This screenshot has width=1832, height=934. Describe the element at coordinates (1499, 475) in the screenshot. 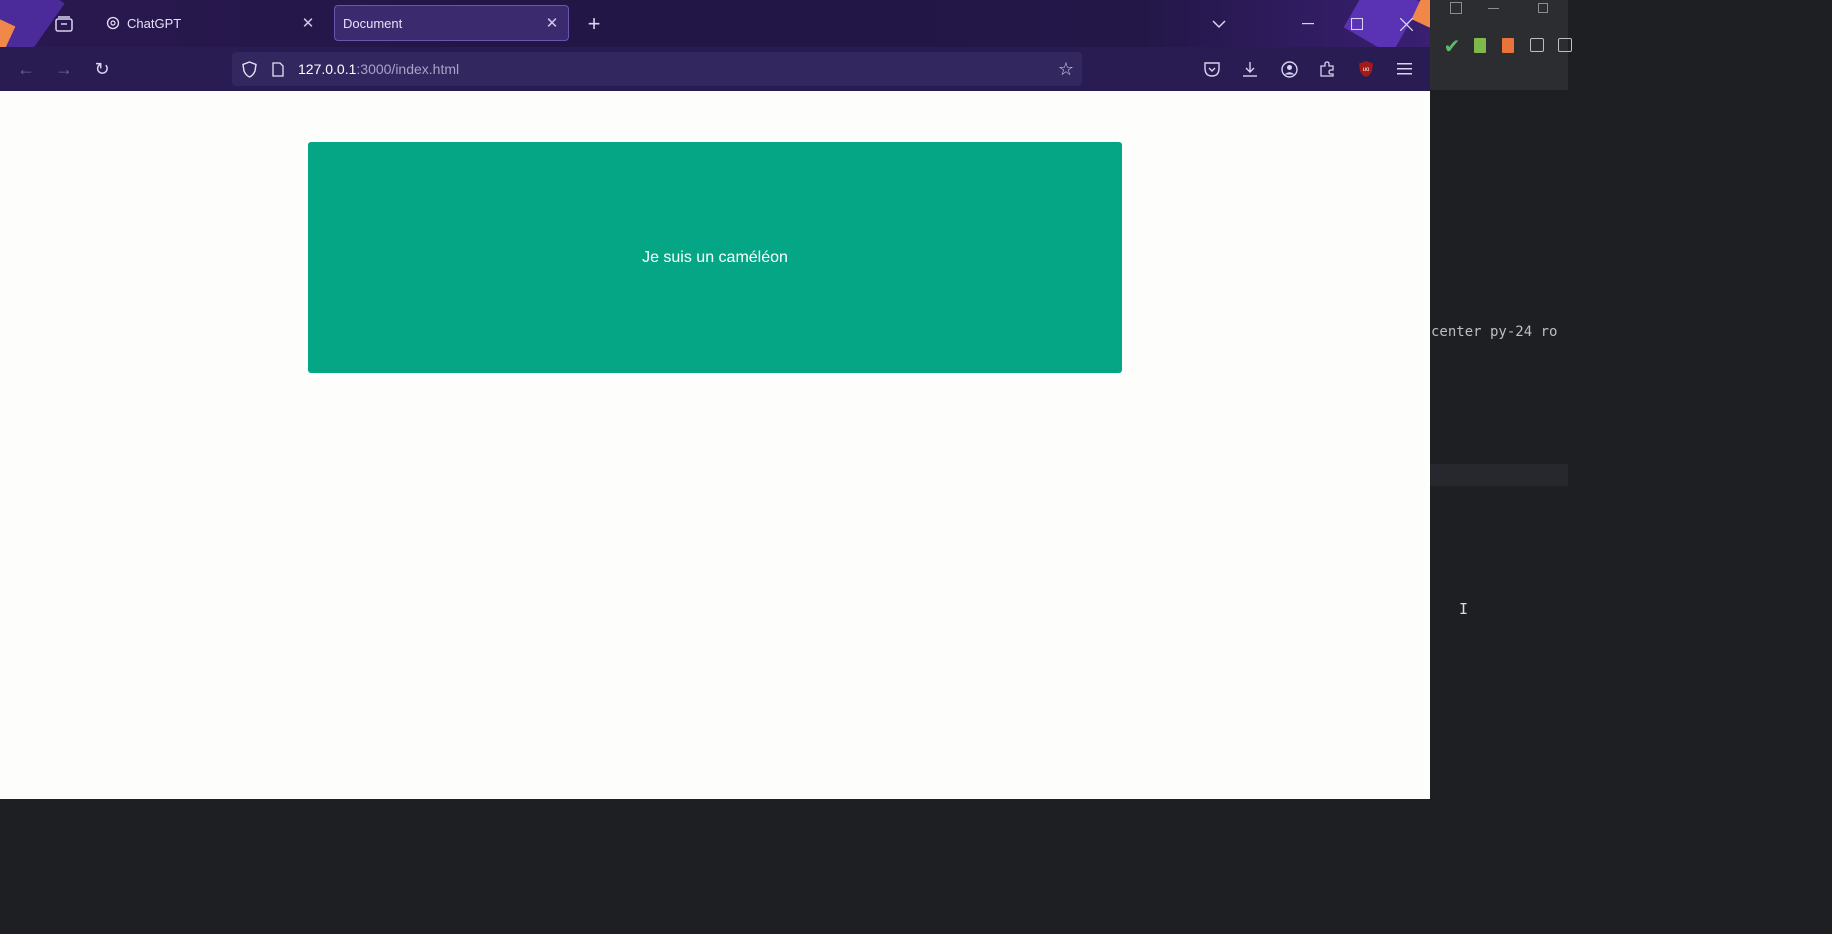

I see `current-line-highlight` at that location.